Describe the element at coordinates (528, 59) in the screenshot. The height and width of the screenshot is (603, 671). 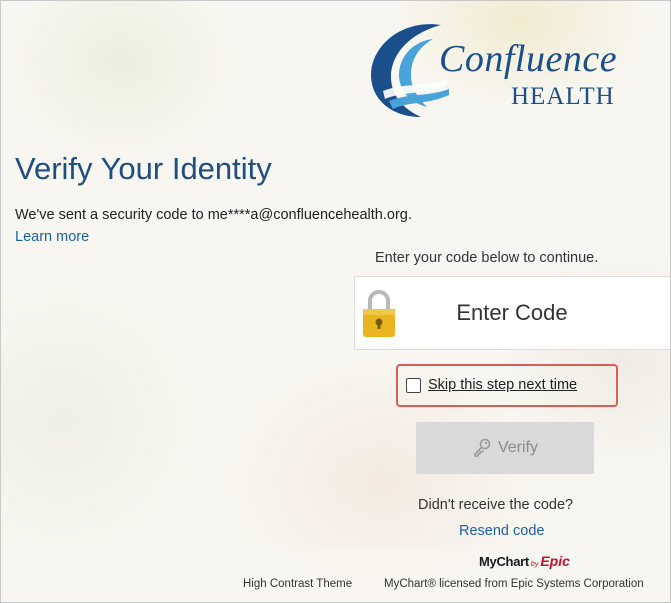
I see `logo-wordmark: Confluence` at that location.